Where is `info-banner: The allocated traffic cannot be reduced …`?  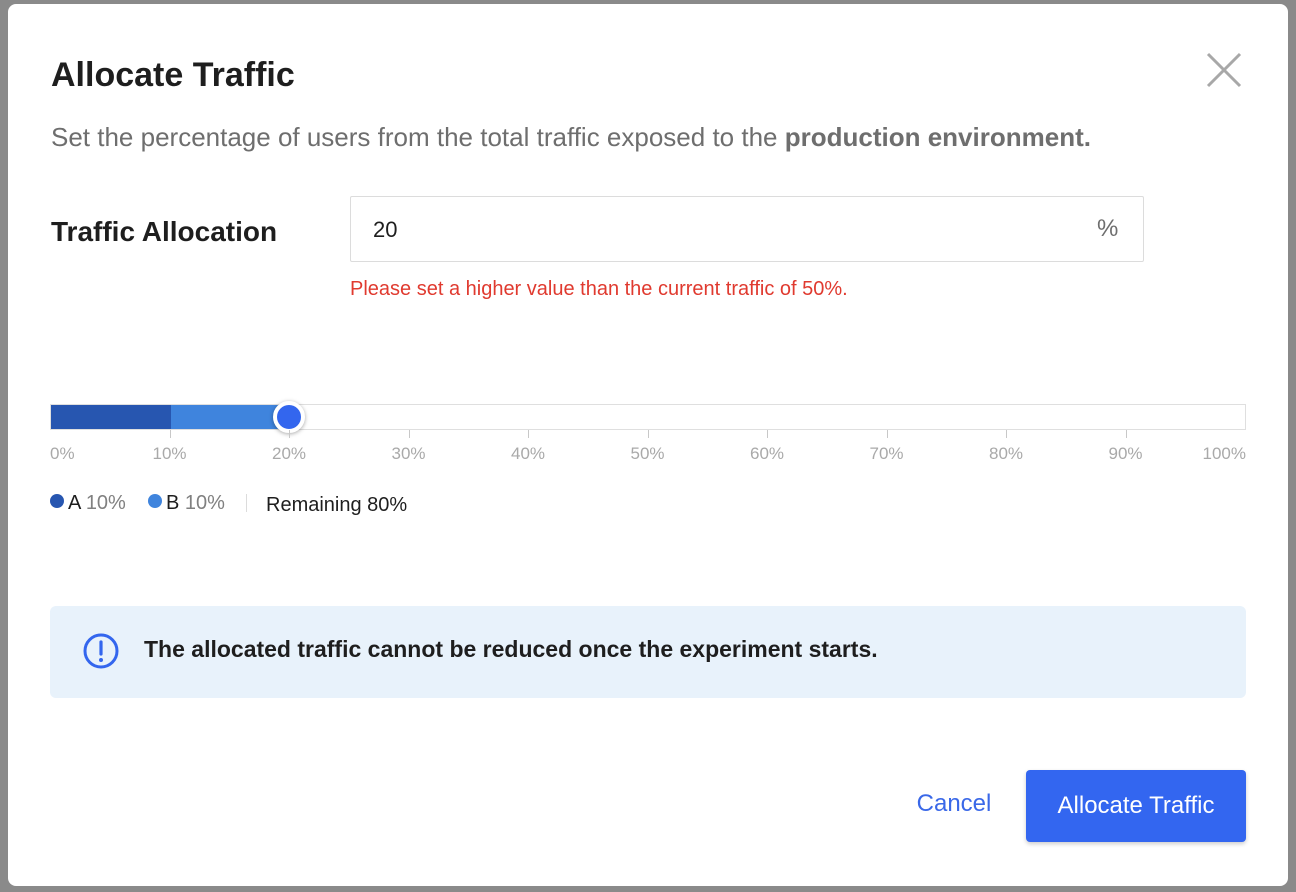
info-banner: The allocated traffic cannot be reduced … is located at coordinates (648, 652).